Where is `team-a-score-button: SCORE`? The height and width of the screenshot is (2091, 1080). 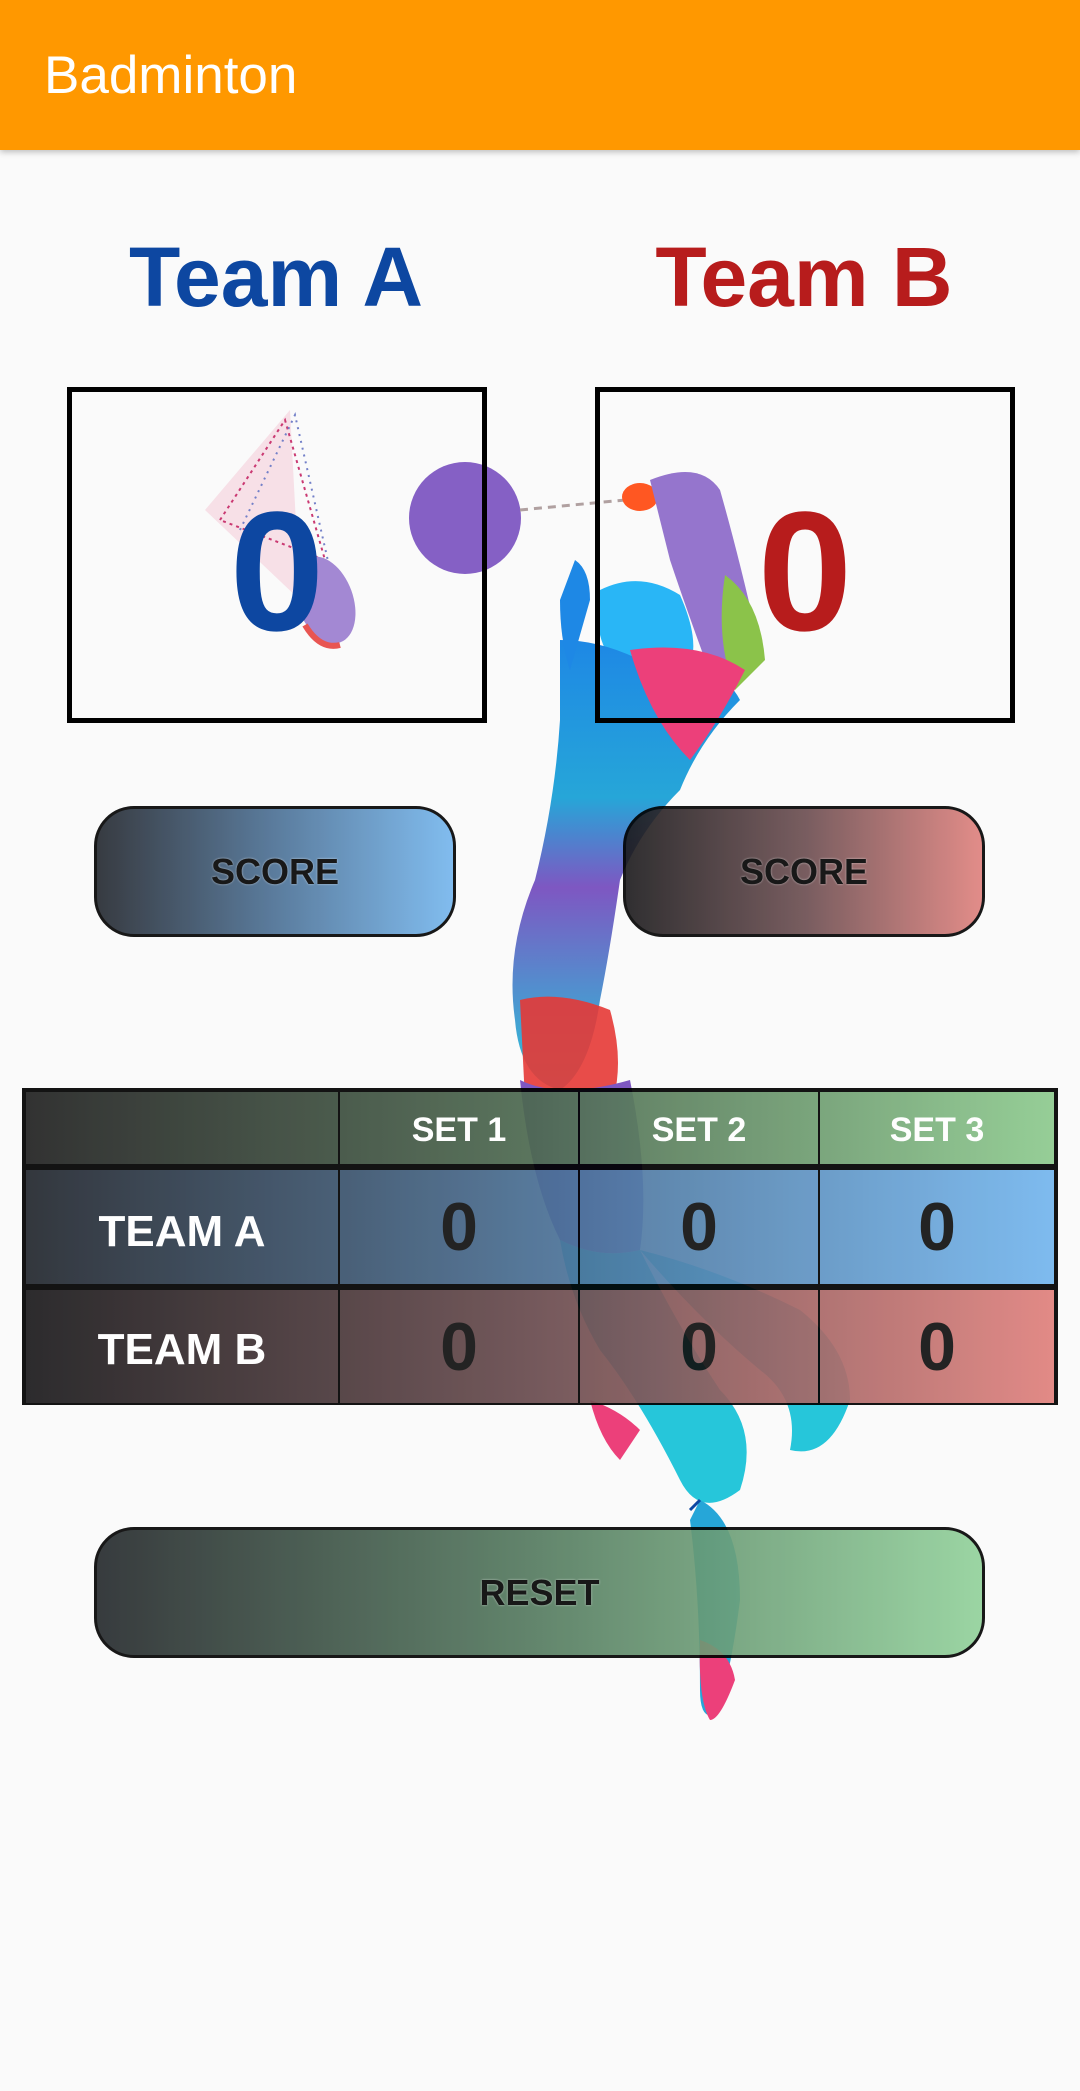 team-a-score-button: SCORE is located at coordinates (275, 871).